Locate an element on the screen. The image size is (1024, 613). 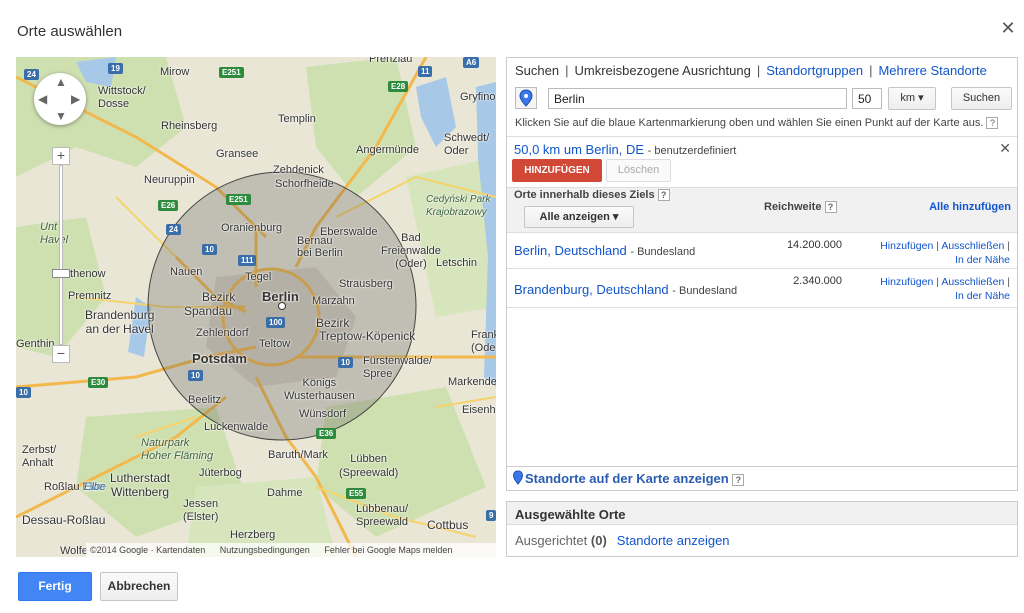
map-label-teltow: Teltow is located at coordinates (275, 344).